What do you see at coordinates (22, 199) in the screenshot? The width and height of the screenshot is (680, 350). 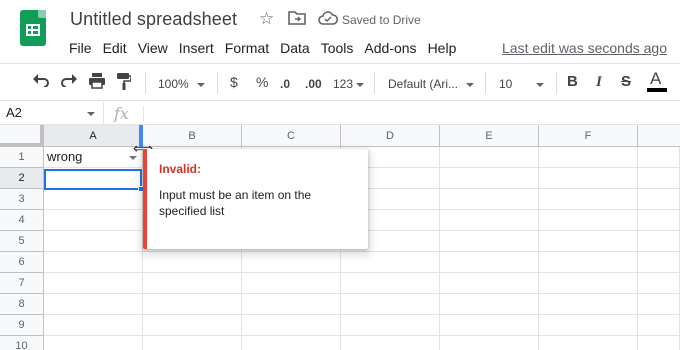 I see `row-header-3: 3` at bounding box center [22, 199].